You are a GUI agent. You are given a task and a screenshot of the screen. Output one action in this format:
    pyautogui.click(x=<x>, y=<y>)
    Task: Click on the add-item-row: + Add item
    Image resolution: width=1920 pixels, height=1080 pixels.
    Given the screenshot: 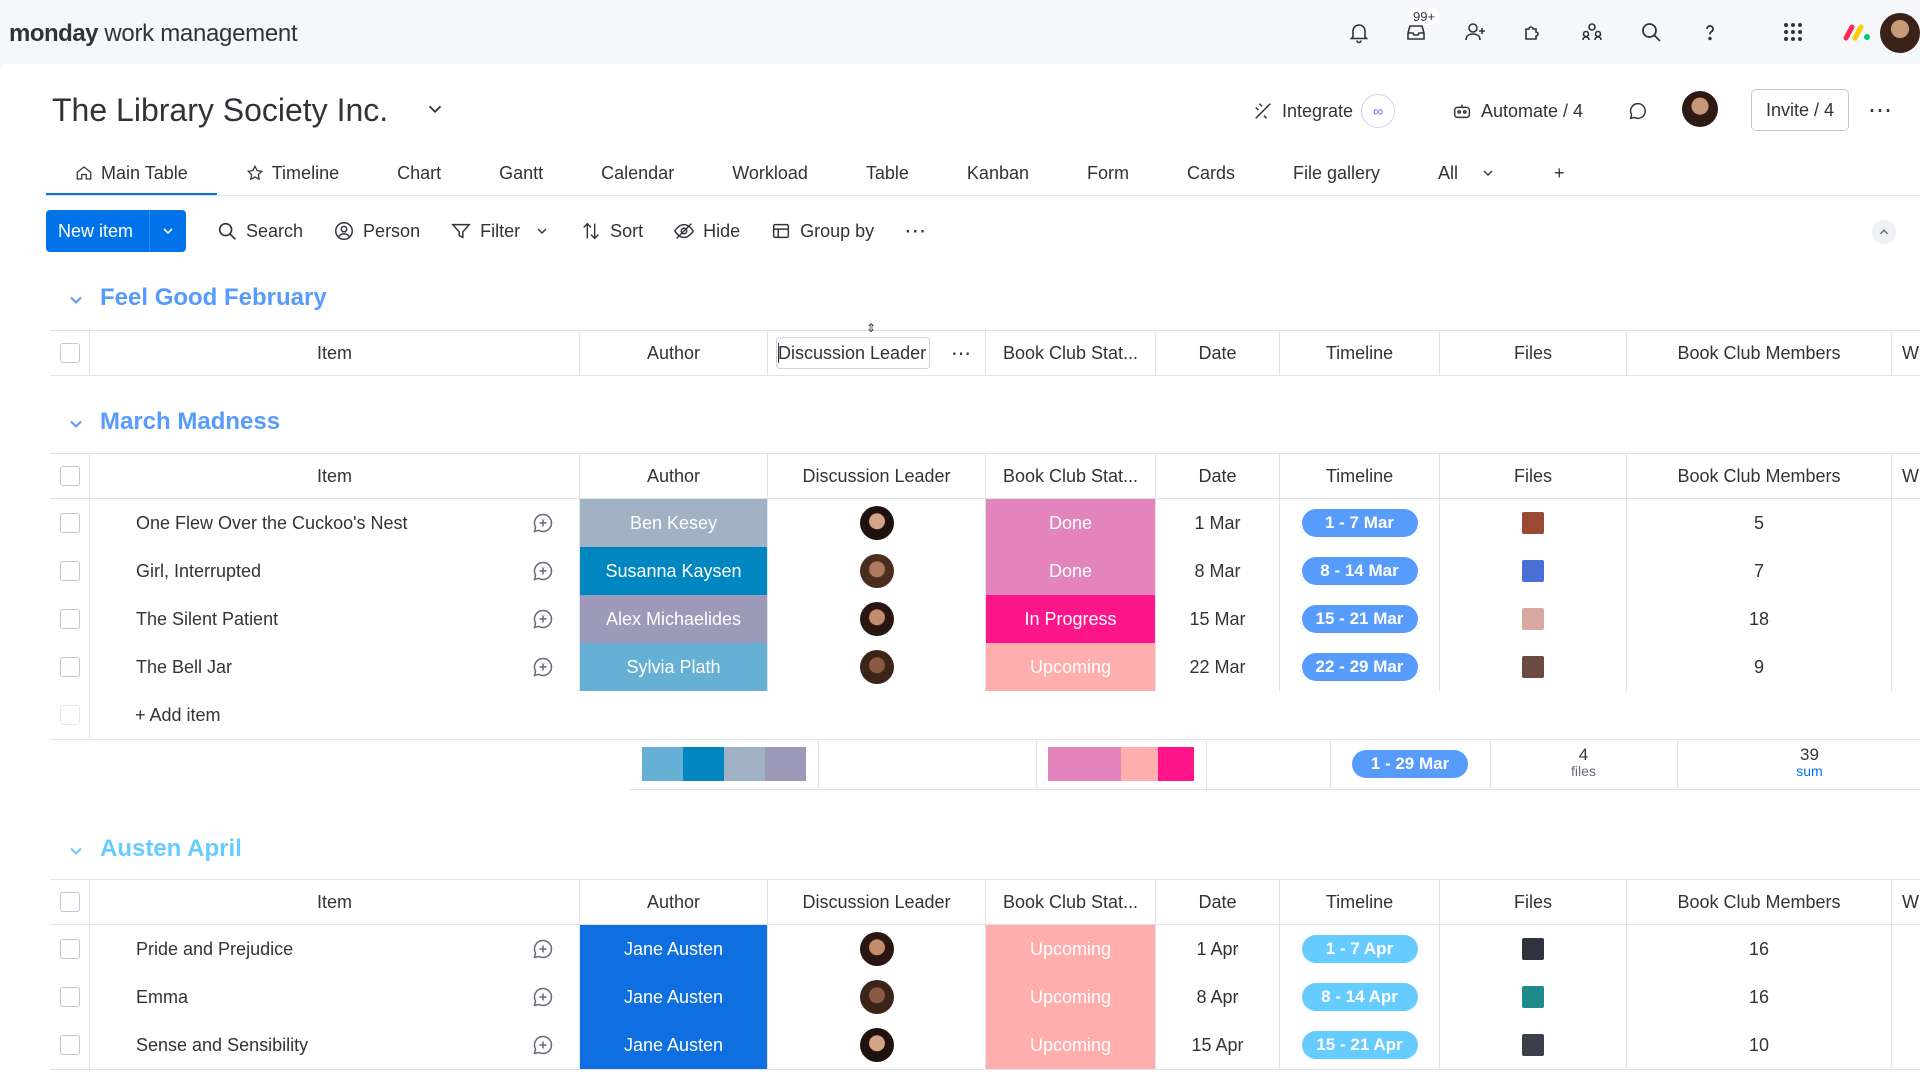 What is the action you would take?
    pyautogui.click(x=985, y=715)
    